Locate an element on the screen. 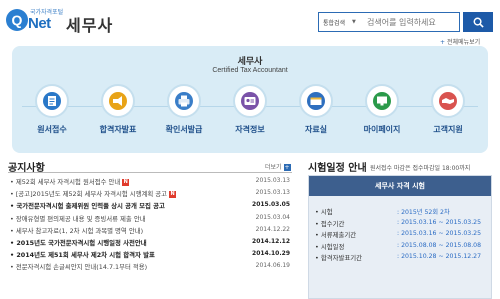 This screenshot has height=299, width=500. schedule-label-text: 합격자발표기간 is located at coordinates (341, 258).